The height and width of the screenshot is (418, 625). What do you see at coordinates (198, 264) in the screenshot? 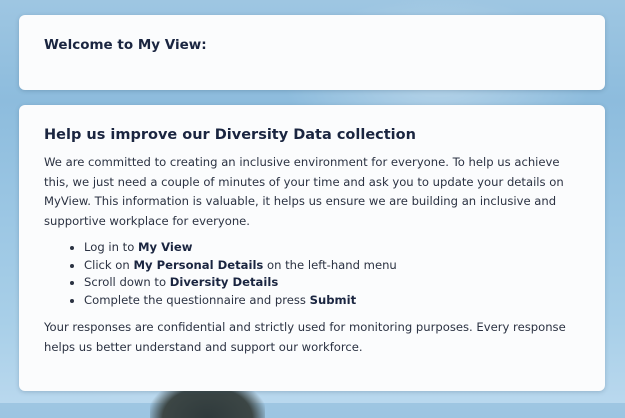
I see `step-keyword: My Personal Details` at bounding box center [198, 264].